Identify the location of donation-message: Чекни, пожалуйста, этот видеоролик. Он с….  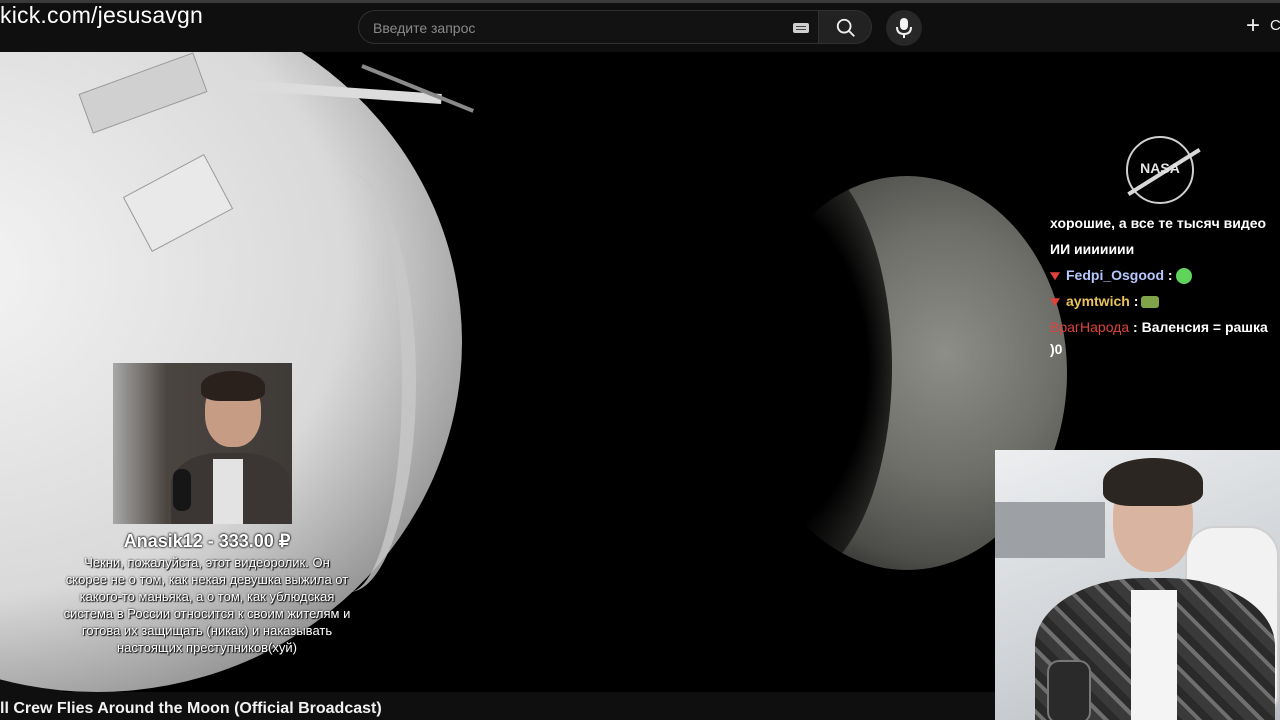
(207, 605).